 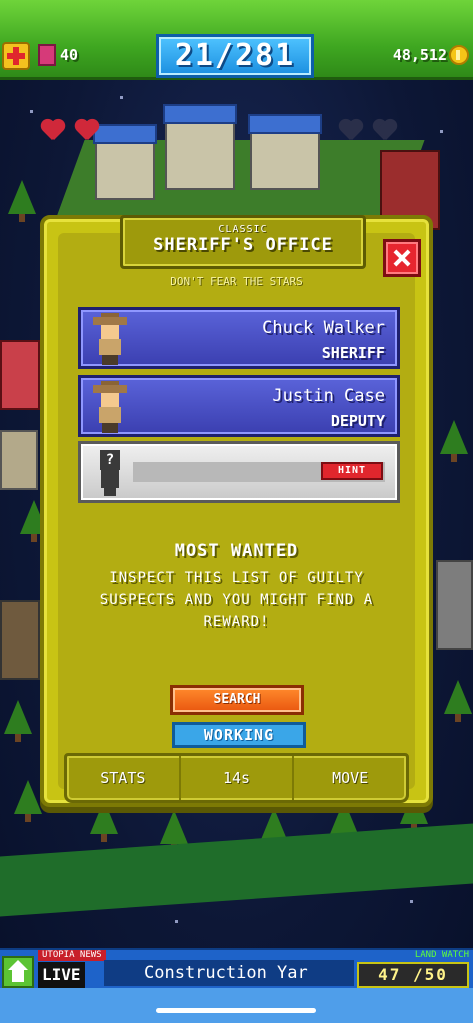 I want to click on floor-progress-counter: 21/281, so click(x=235, y=56).